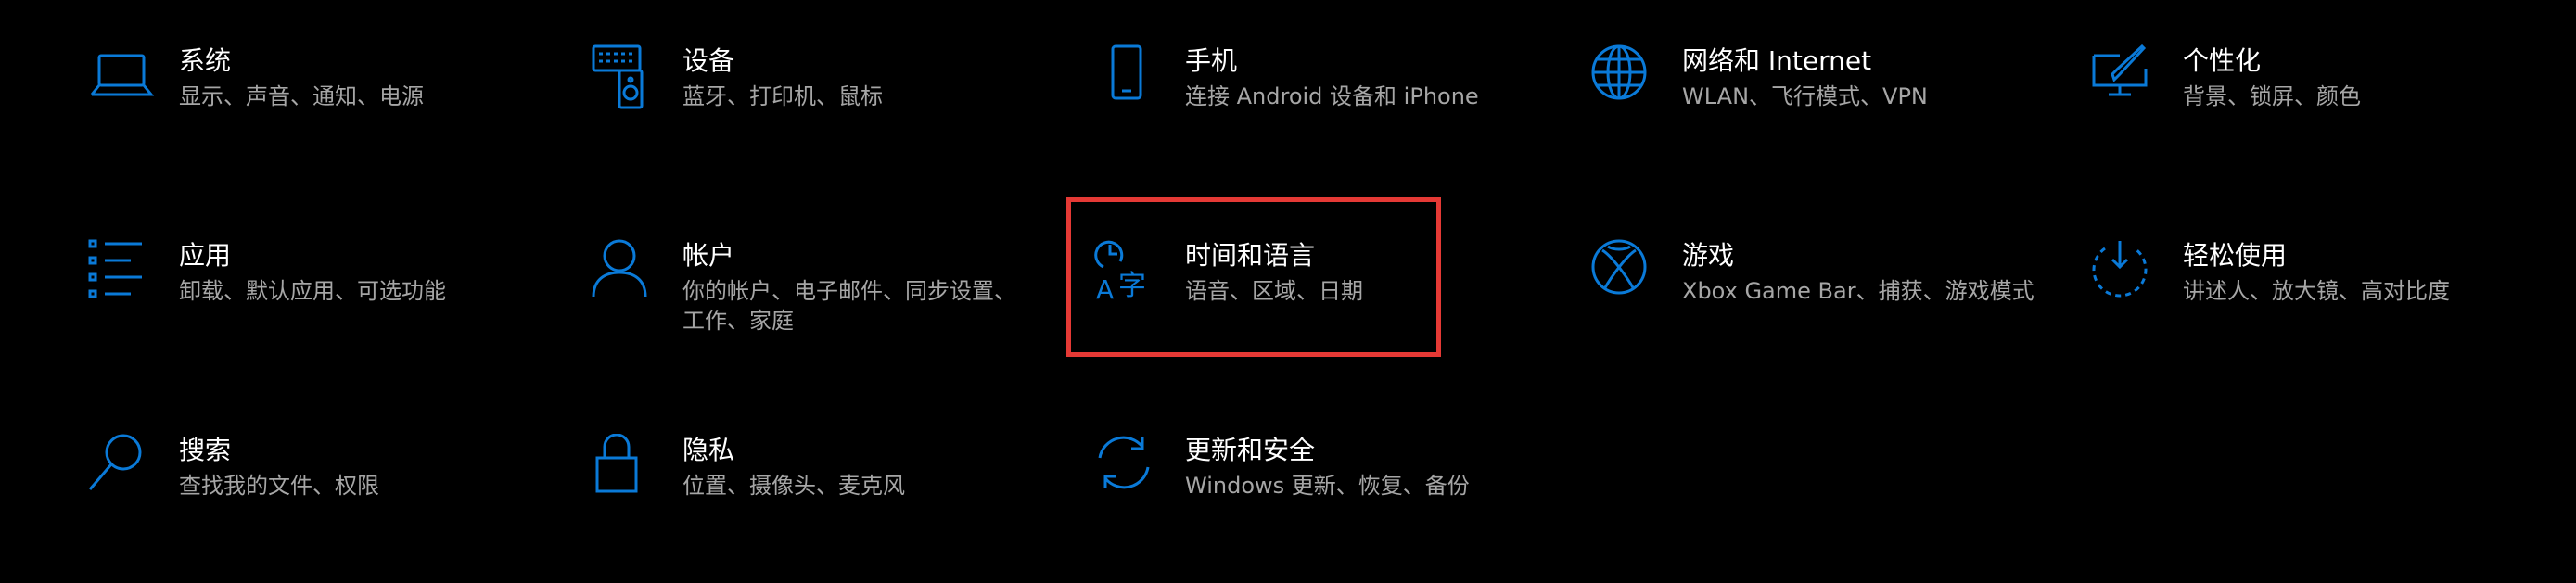 The height and width of the screenshot is (583, 2576). I want to click on tile-description: 显示、声音、通知、电源, so click(301, 96).